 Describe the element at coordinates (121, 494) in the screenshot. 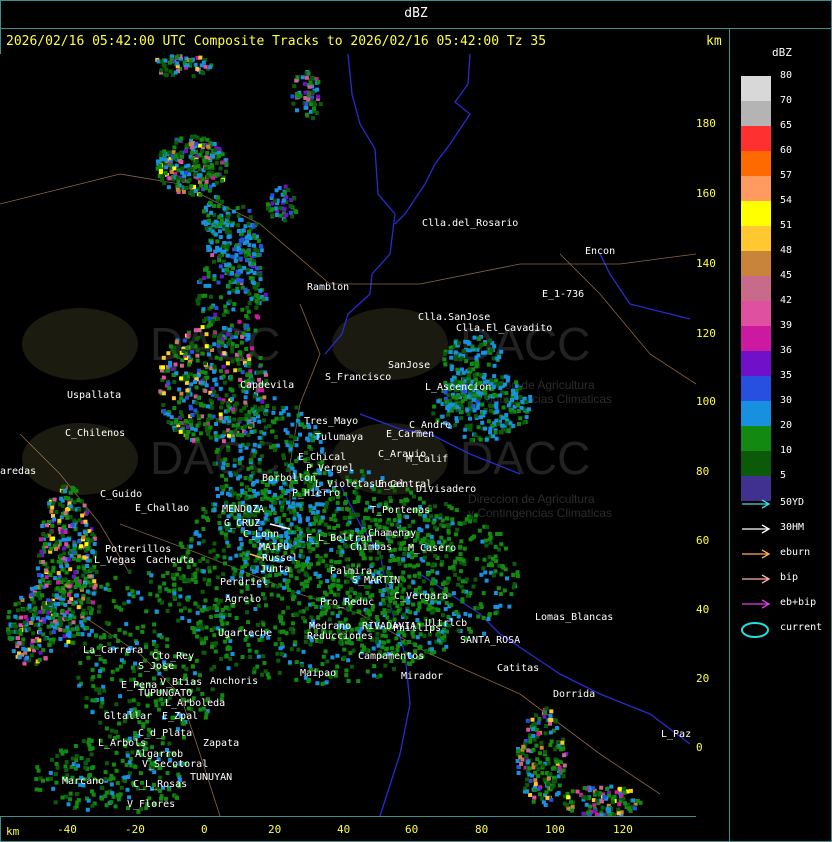

I see `place-label: C_Guido` at that location.